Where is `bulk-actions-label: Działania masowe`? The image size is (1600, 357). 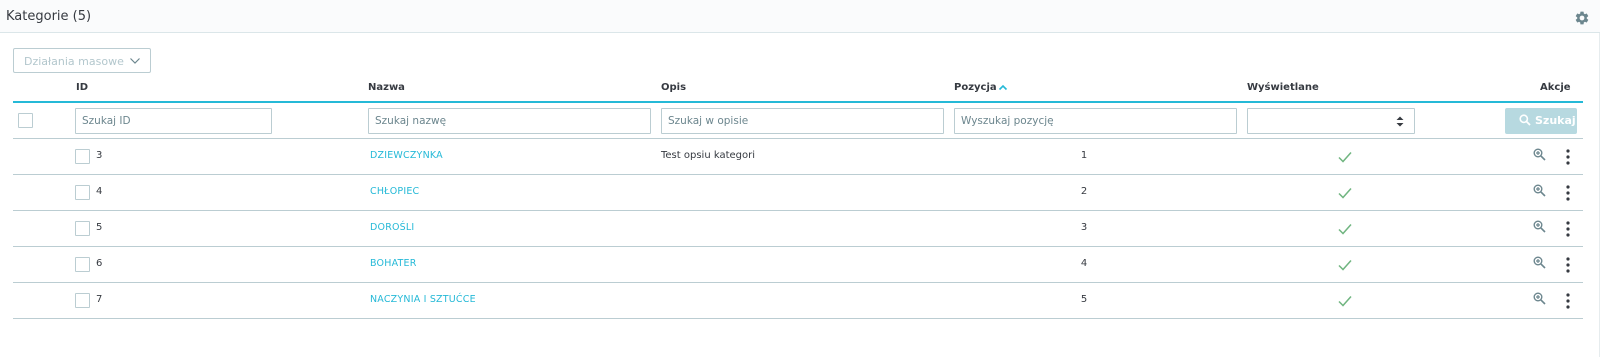 bulk-actions-label: Działania masowe is located at coordinates (74, 61).